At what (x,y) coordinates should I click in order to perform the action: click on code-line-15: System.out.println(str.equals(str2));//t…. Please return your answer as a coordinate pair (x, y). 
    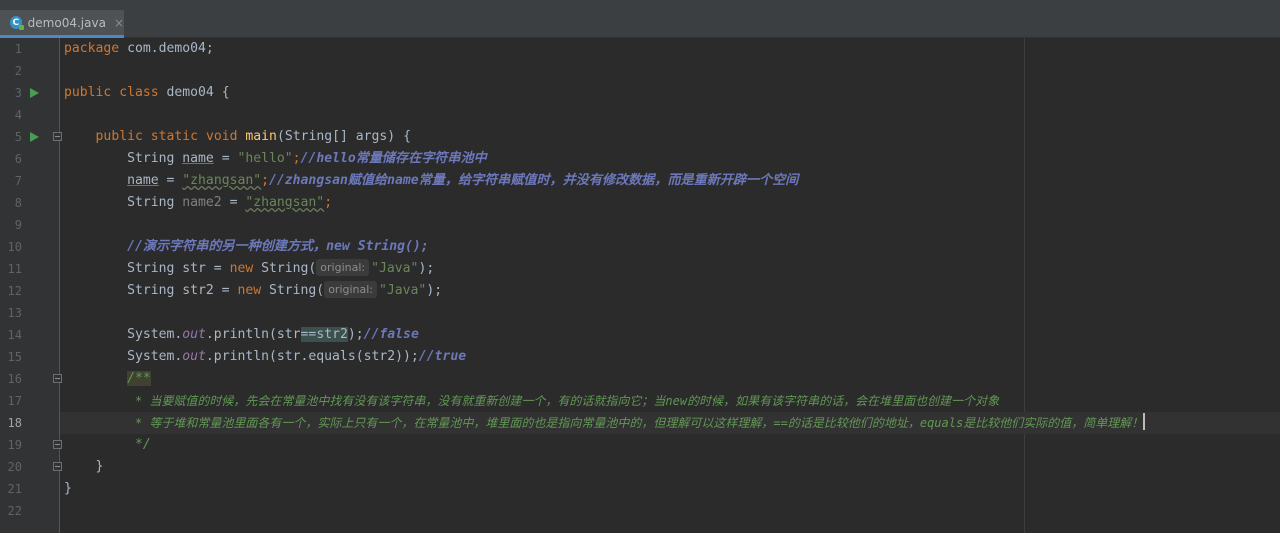
    Looking at the image, I should click on (672, 357).